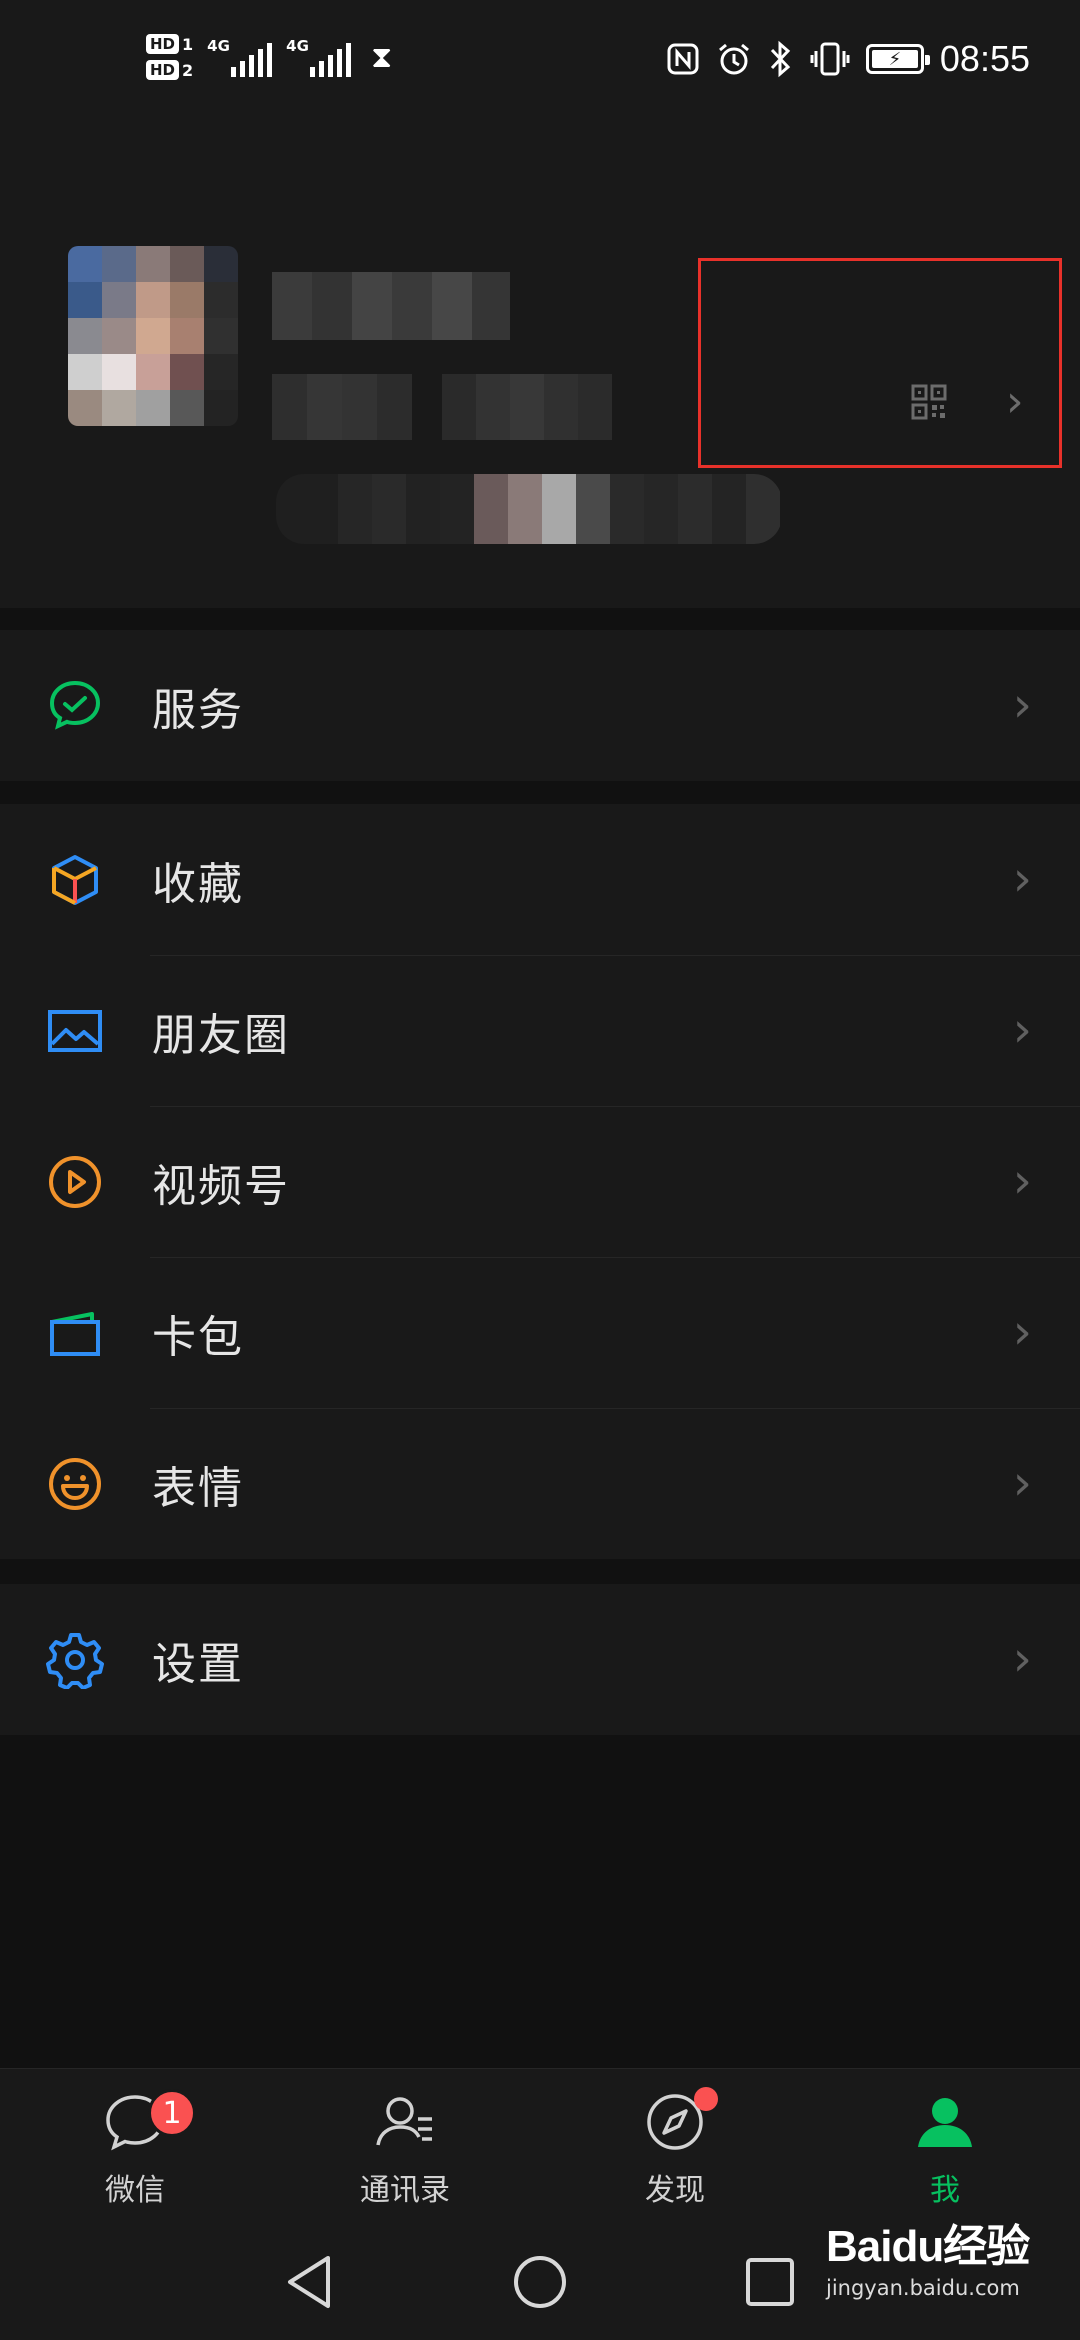  Describe the element at coordinates (135, 2143) in the screenshot. I see `tab-chats: 1 微信` at that location.